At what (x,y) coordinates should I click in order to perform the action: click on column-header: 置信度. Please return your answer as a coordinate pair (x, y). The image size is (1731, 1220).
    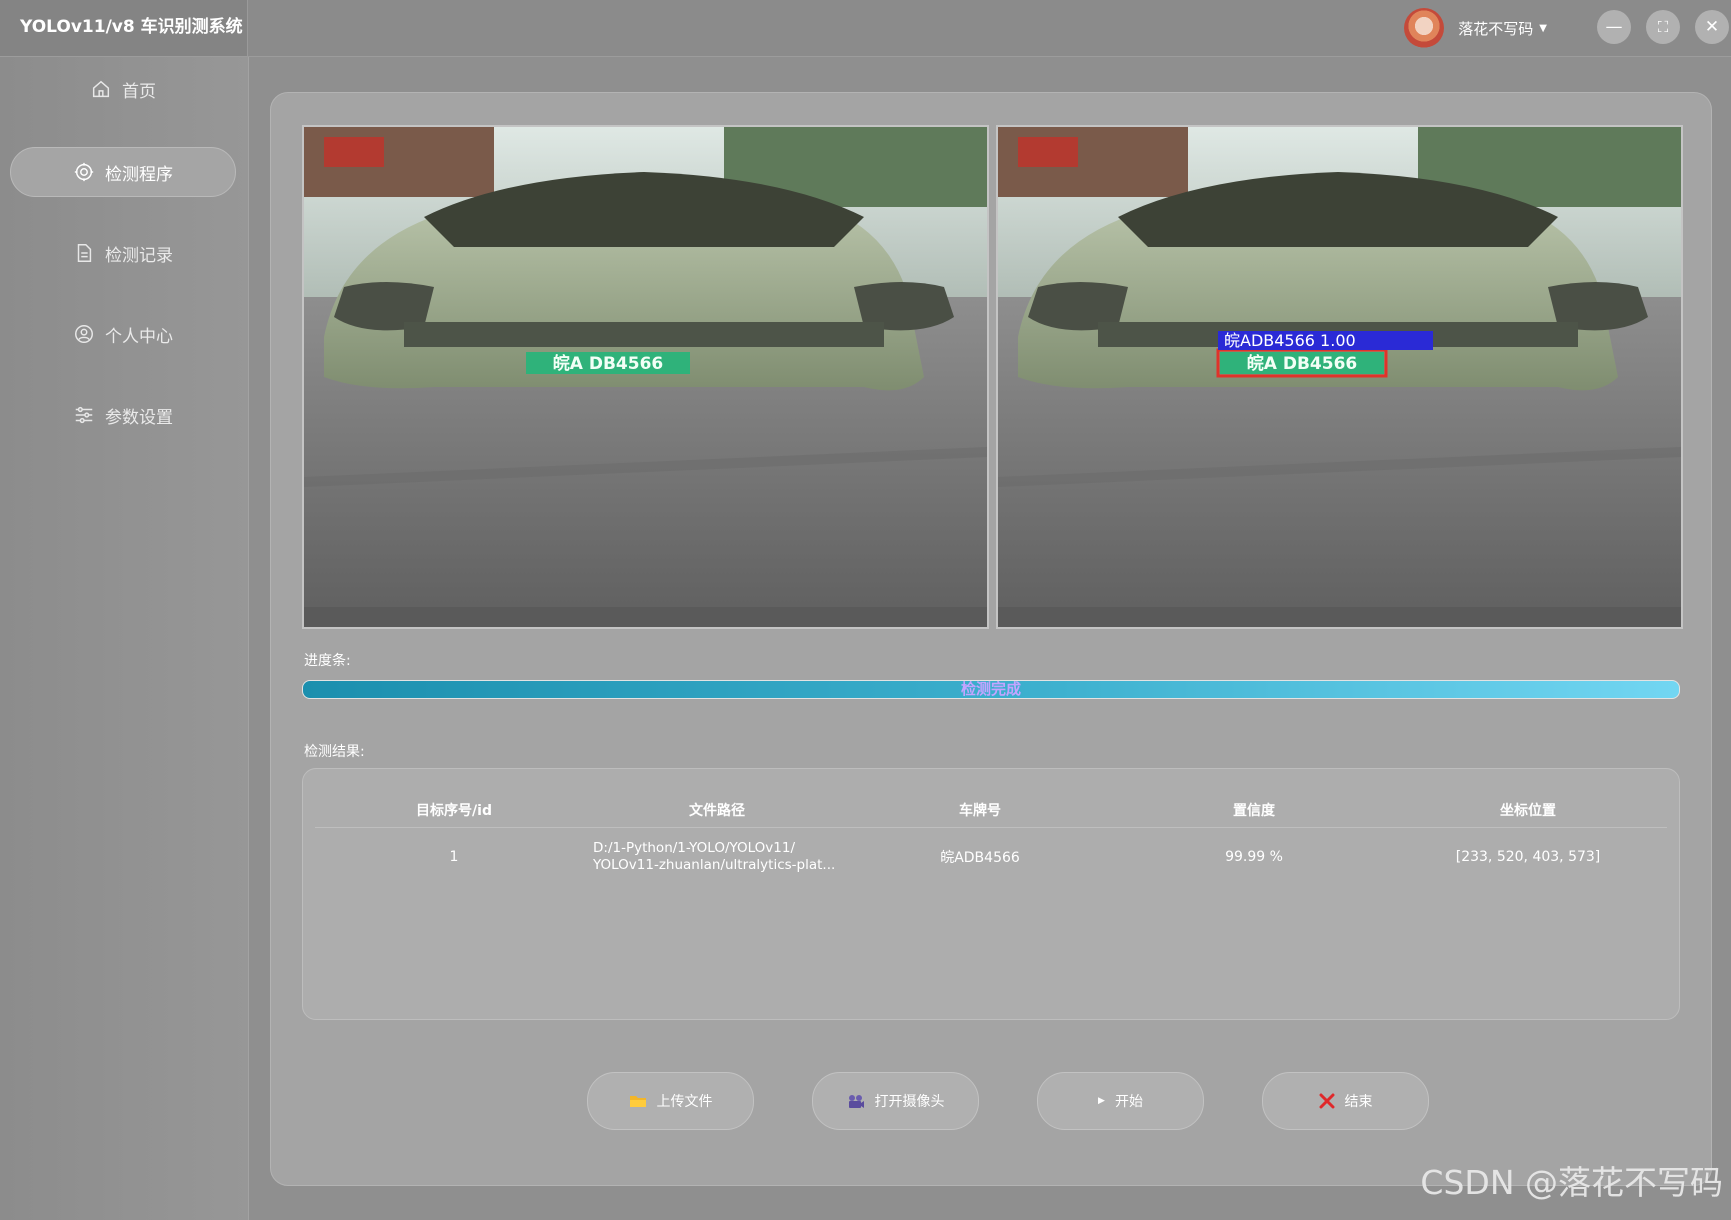
    Looking at the image, I should click on (1254, 810).